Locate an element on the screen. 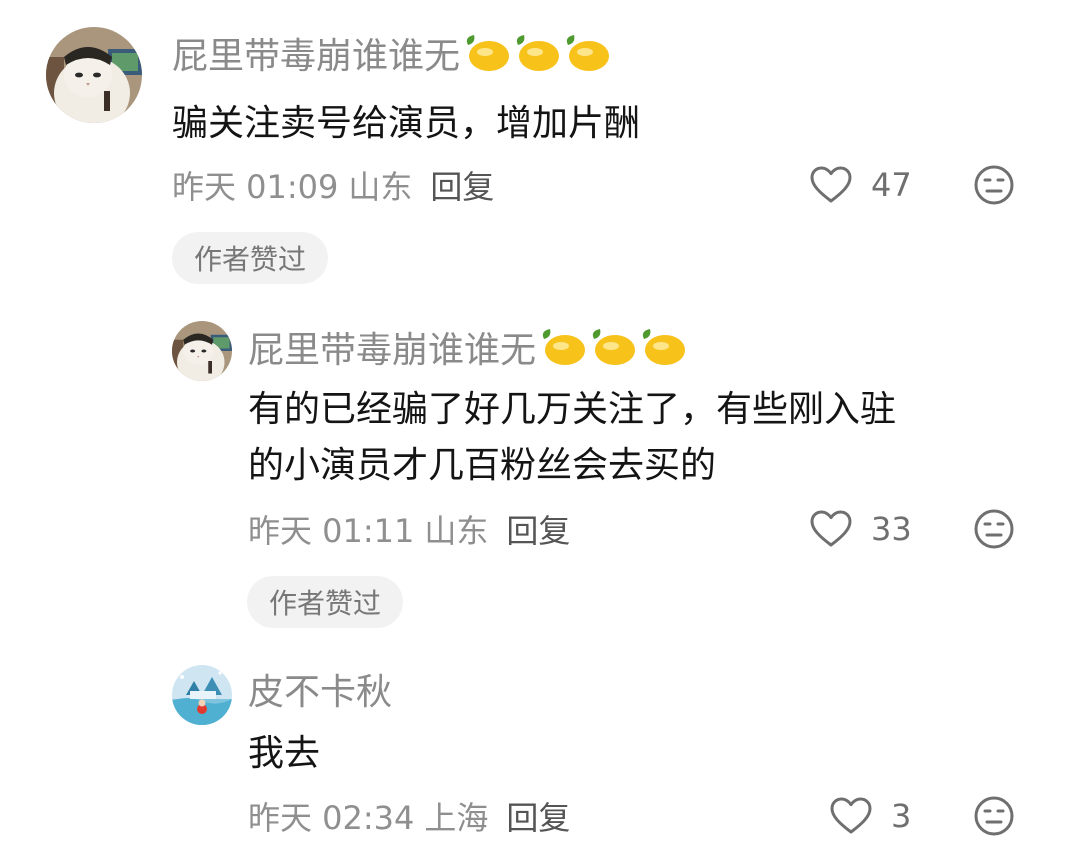 This screenshot has height=859, width=1080. like-button: 3 is located at coordinates (870, 816).